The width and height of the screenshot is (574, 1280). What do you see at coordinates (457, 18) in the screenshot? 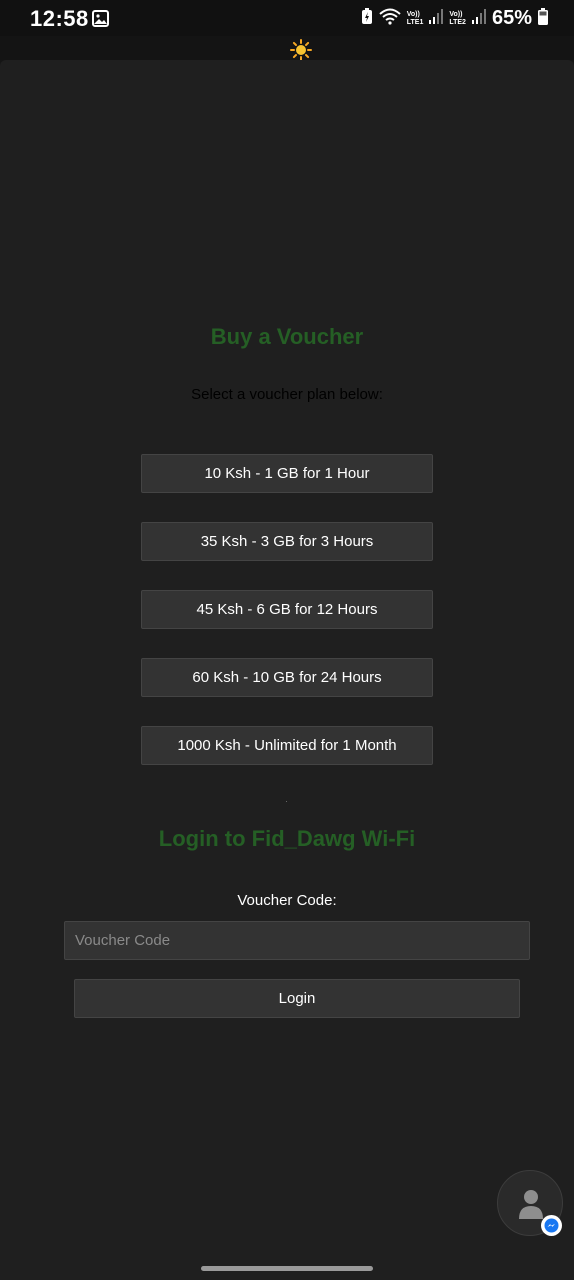
I see `sim2-volte-label: Vo)) LTE2` at bounding box center [457, 18].